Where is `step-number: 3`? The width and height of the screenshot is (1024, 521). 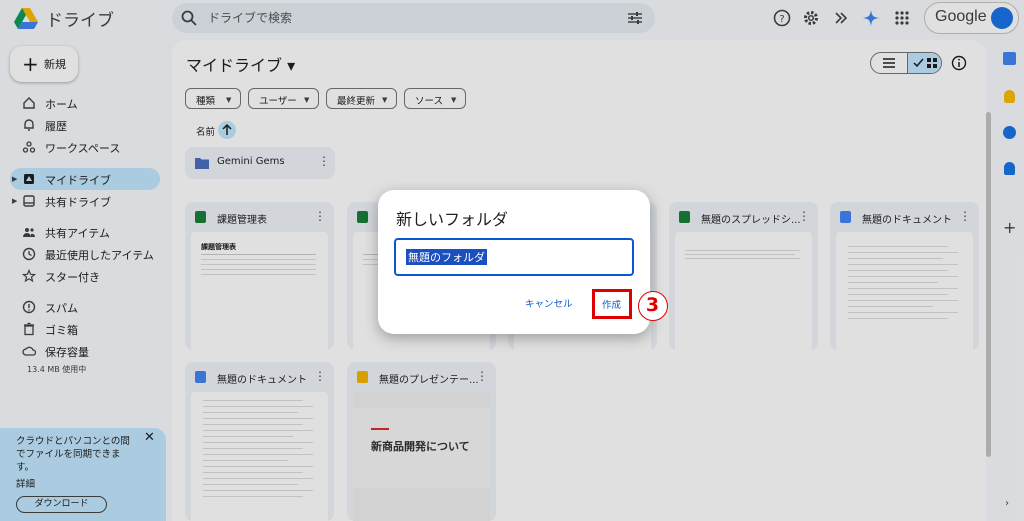 step-number: 3 is located at coordinates (652, 305).